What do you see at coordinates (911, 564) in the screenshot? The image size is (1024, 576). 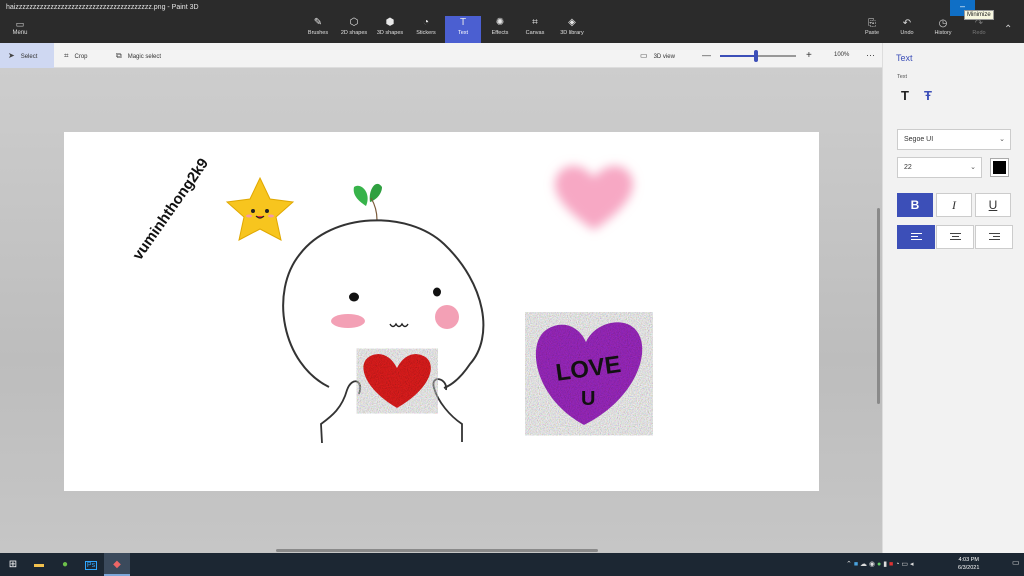 I see `volume-icon: ◂` at bounding box center [911, 564].